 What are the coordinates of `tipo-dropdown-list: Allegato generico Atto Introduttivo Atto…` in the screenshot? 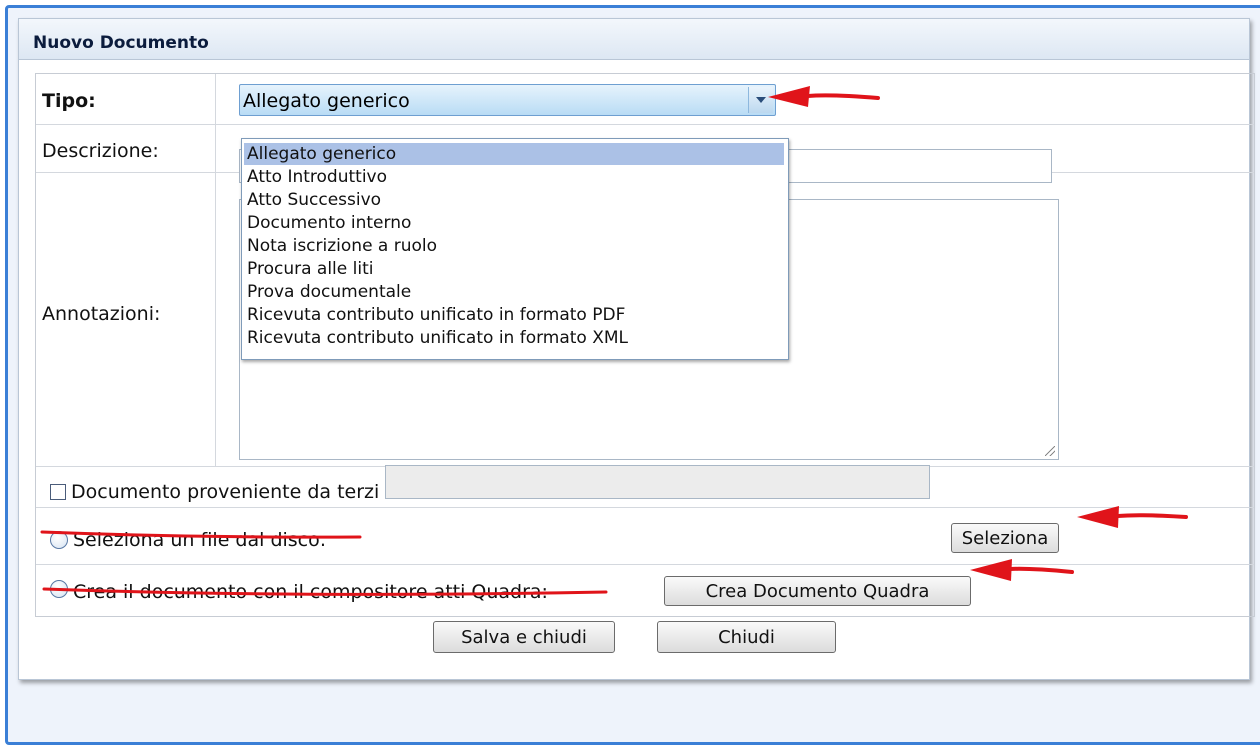 It's located at (515, 249).